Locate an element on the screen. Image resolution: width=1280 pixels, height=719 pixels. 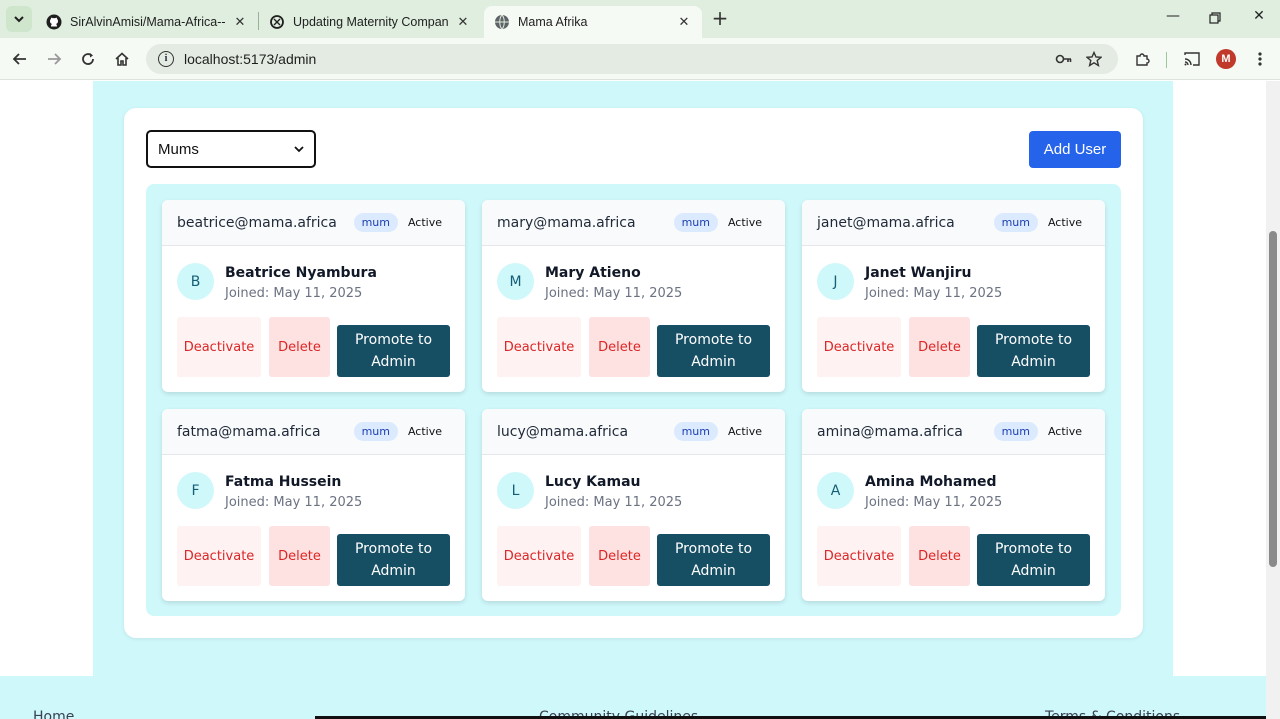
new-tab-button: + is located at coordinates (720, 19).